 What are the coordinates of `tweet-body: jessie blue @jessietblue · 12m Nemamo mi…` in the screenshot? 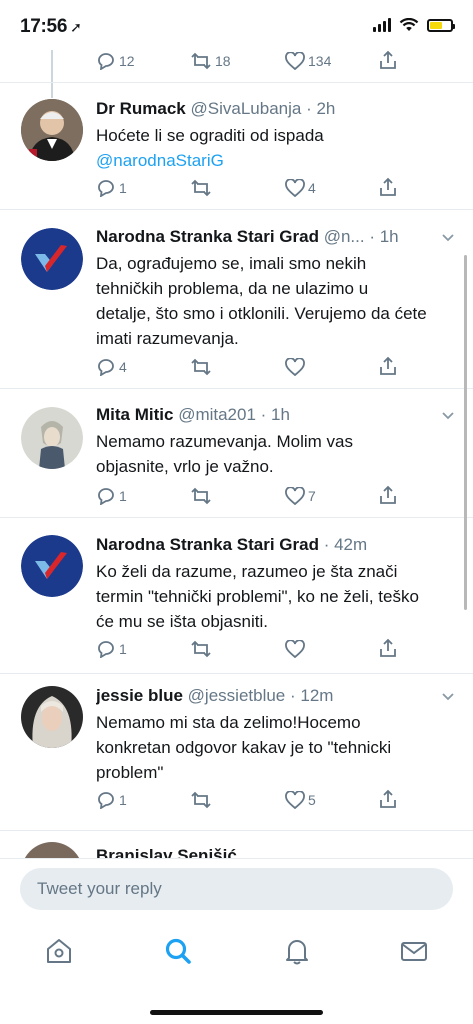 It's located at (275, 735).